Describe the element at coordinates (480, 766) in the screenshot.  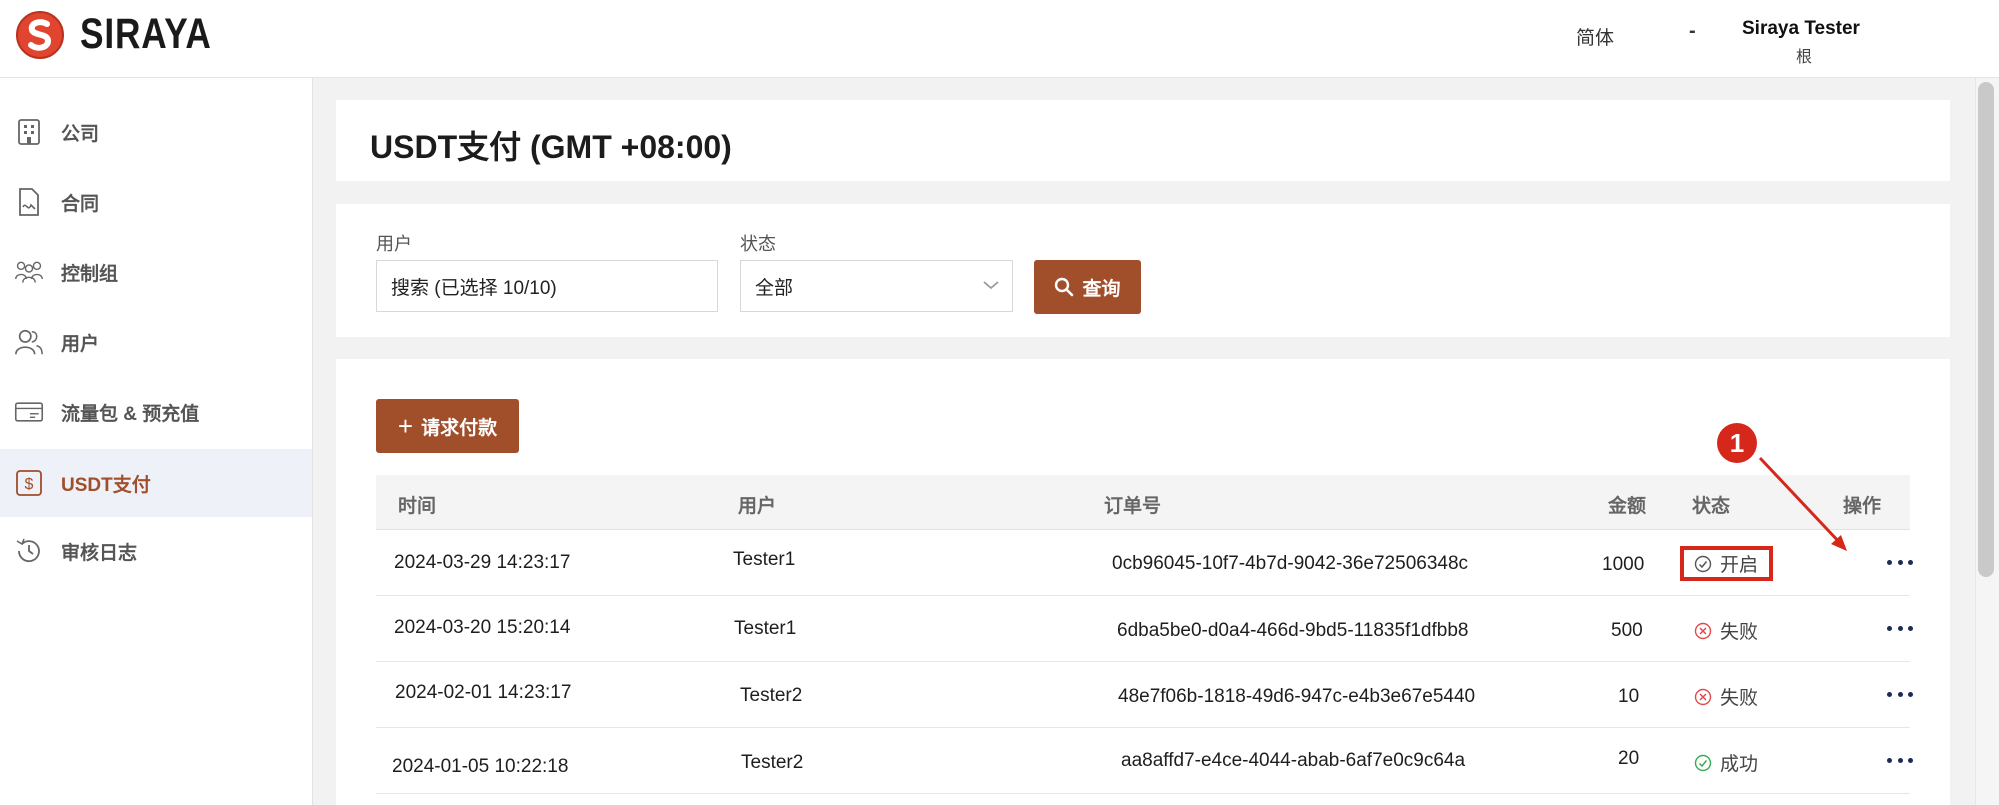
I see `cell-time: 2024-01-05 10:22:18` at that location.